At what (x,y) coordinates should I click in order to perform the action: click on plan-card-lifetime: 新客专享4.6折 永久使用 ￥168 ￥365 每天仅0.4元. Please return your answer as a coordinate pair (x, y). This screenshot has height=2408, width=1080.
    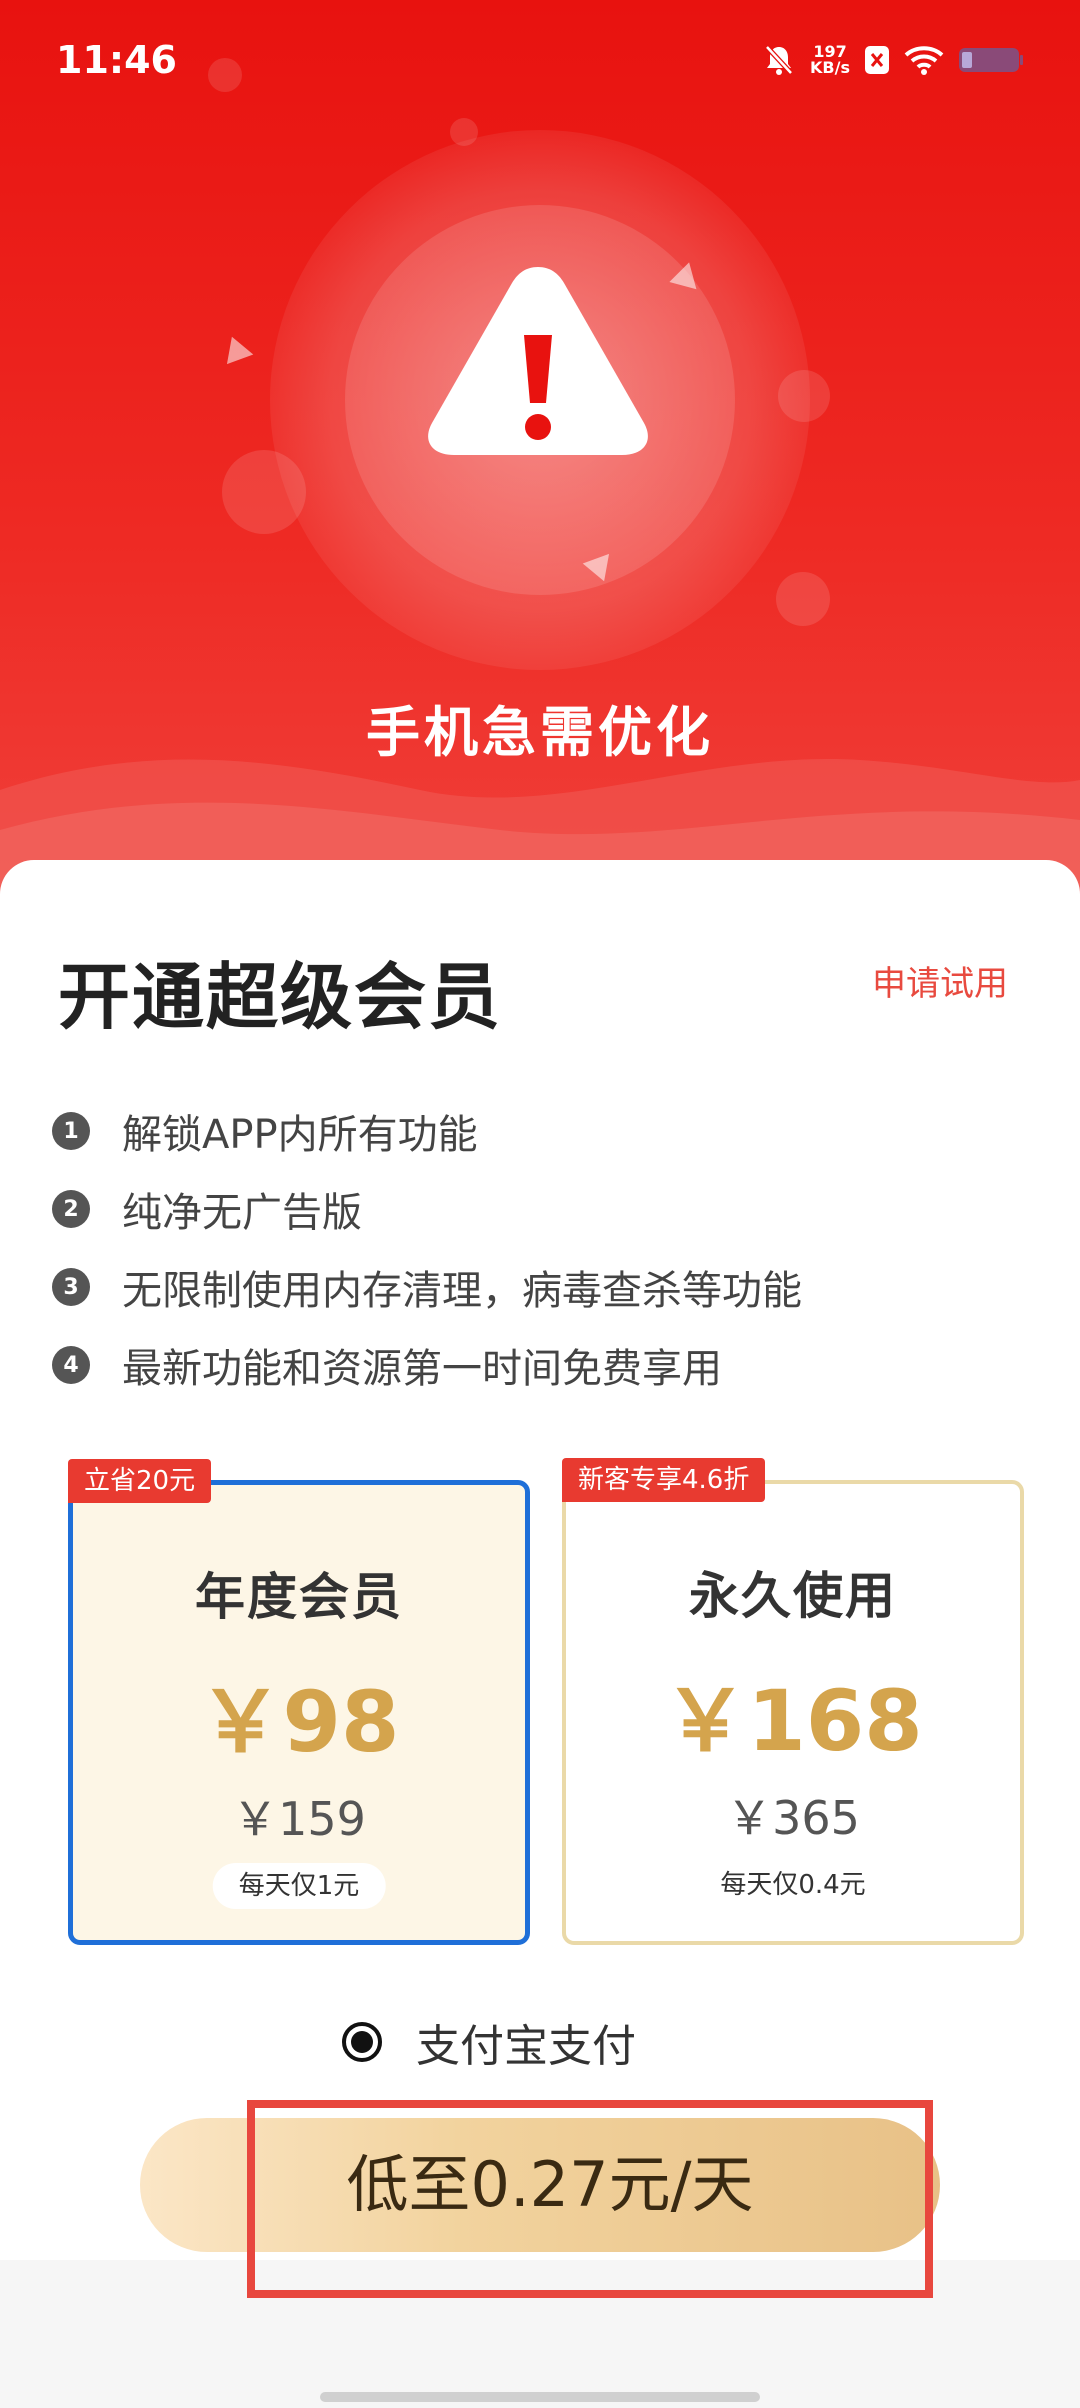
    Looking at the image, I should click on (793, 1701).